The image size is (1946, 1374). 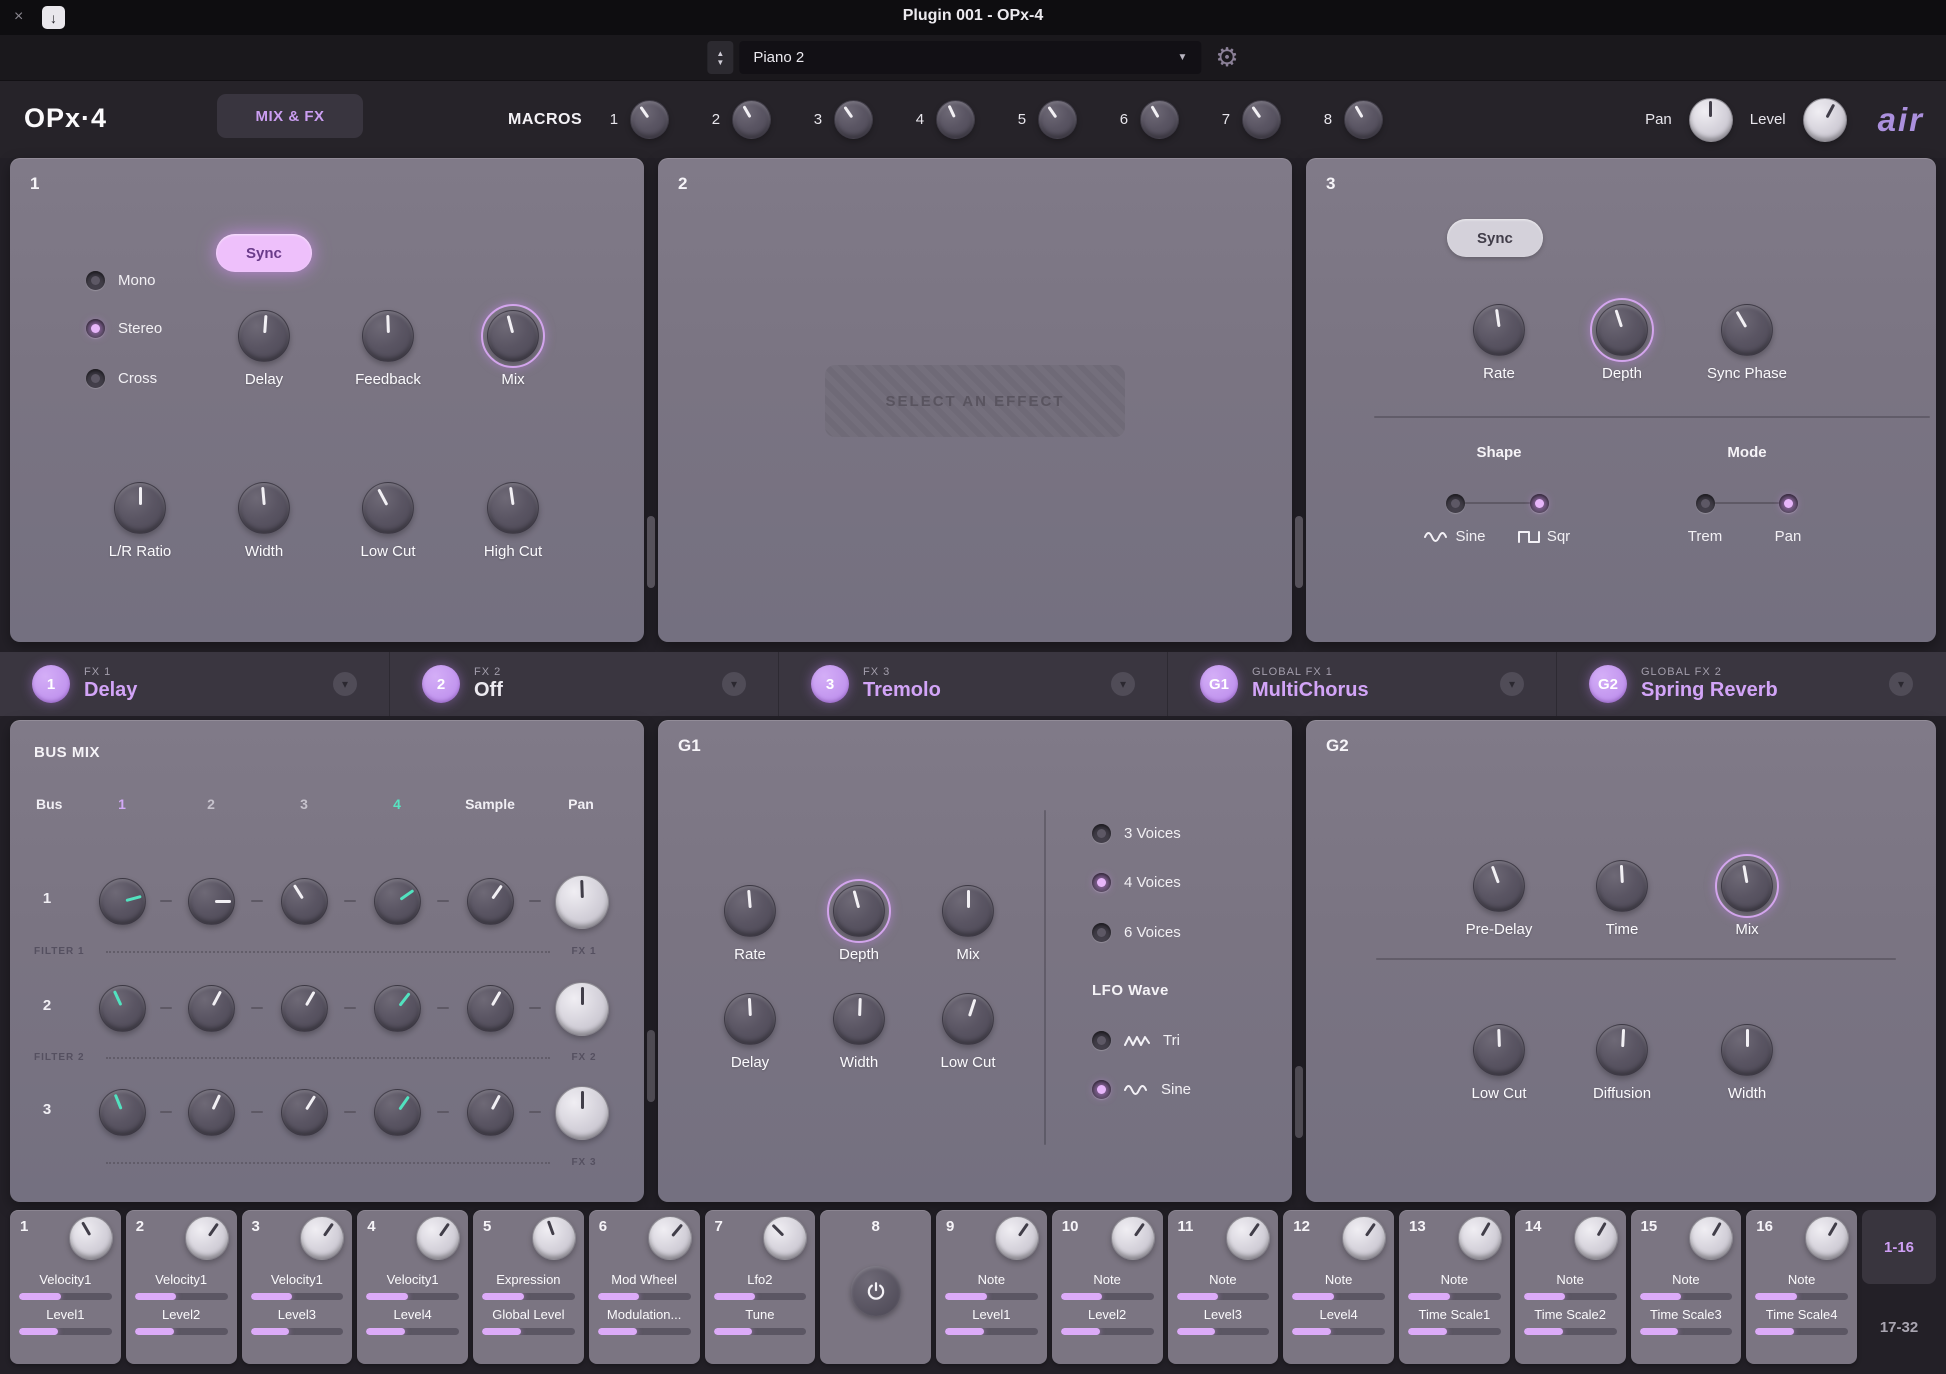 I want to click on mode-pan-radio, so click(x=1788, y=503).